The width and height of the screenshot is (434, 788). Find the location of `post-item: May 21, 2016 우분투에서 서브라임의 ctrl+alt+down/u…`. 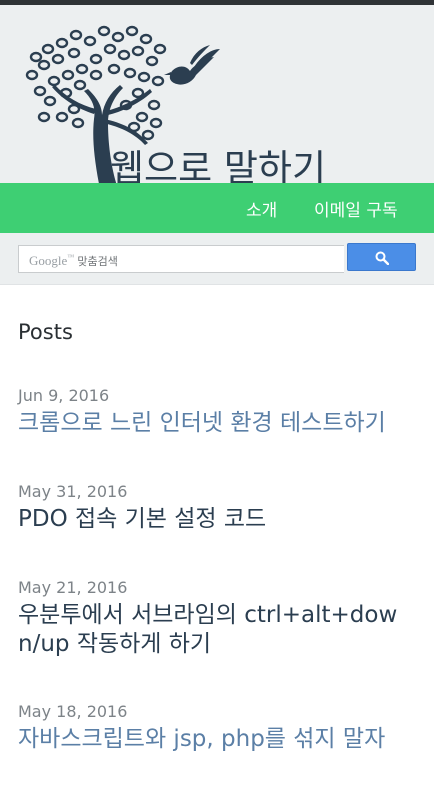

post-item: May 21, 2016 우분투에서 서브라임의 ctrl+alt+down/u… is located at coordinates (218, 618).